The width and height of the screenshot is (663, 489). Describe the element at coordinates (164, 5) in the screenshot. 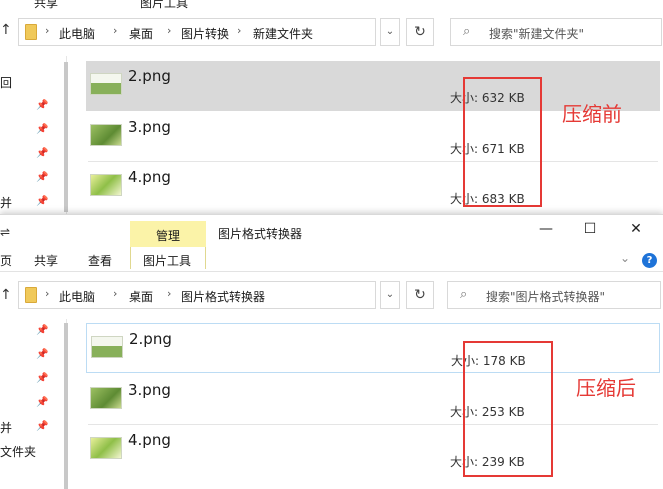

I see `ribbon-tab-picture-tools-partial: 图片工具` at that location.